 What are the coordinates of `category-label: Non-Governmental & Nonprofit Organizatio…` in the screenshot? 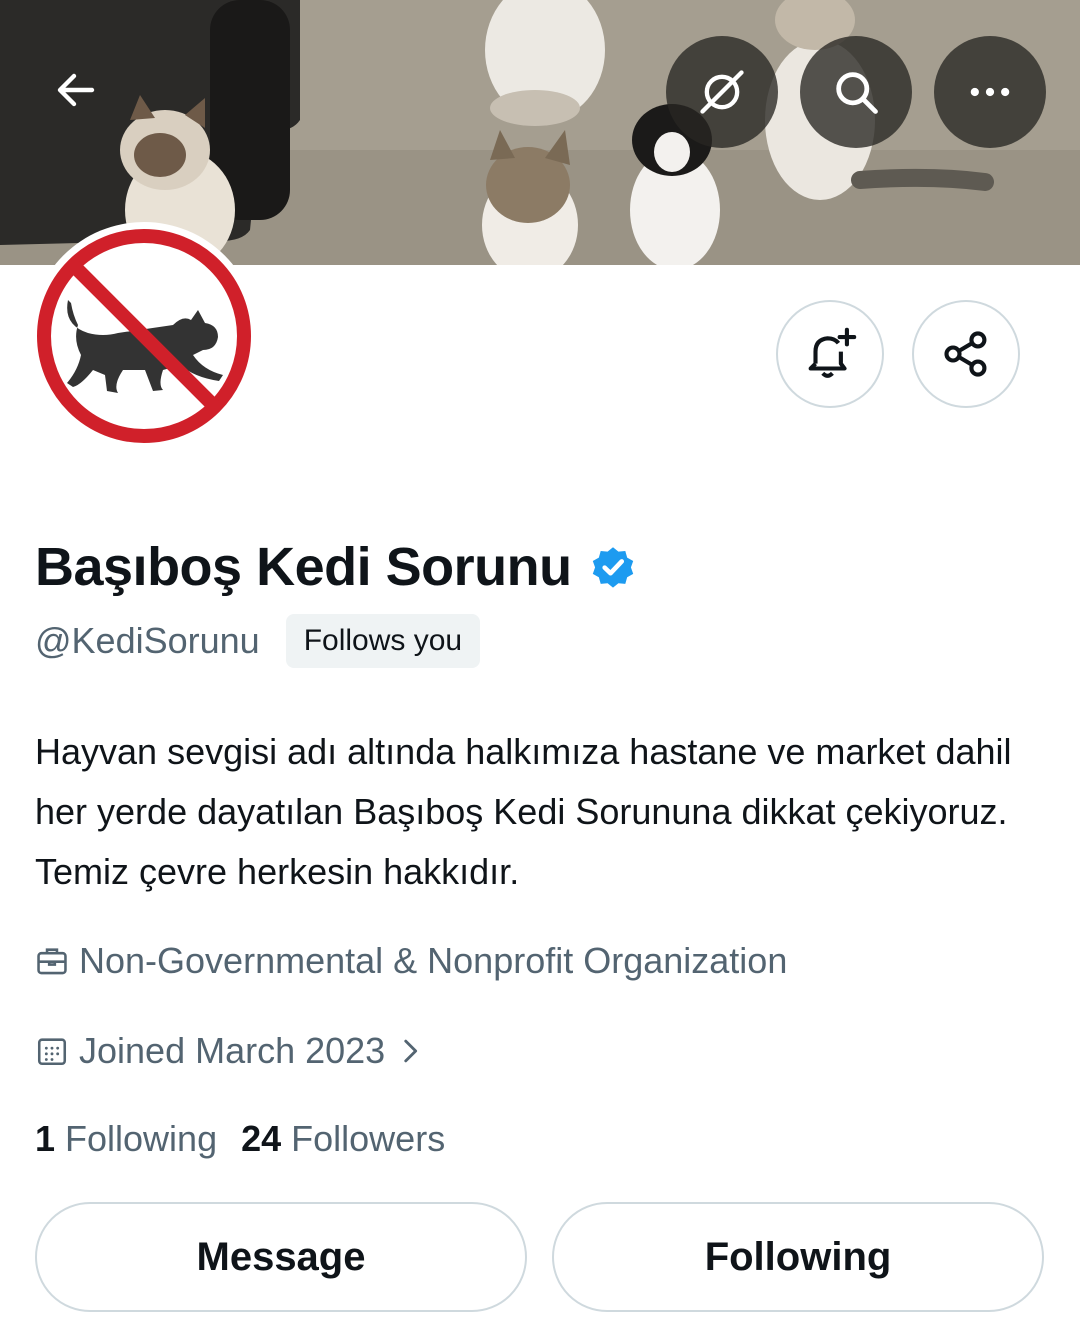 It's located at (433, 960).